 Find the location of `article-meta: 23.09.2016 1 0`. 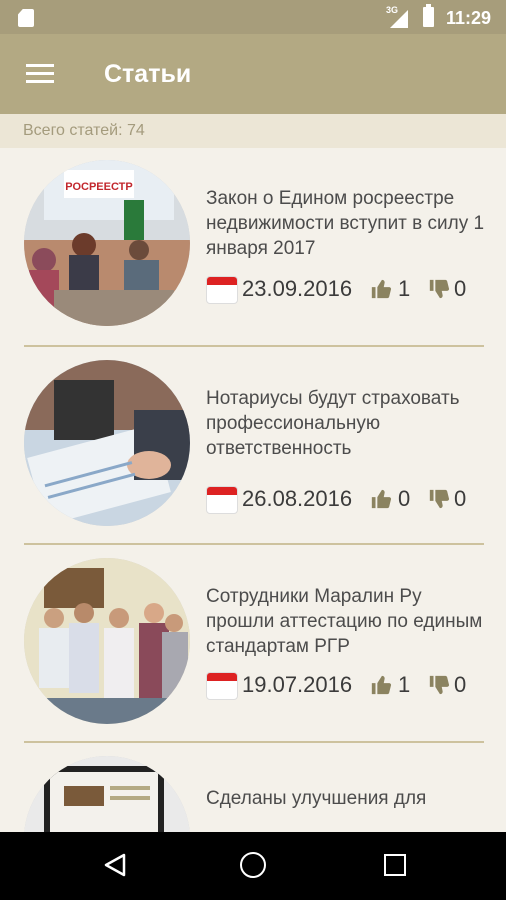

article-meta: 23.09.2016 1 0 is located at coordinates (347, 291).